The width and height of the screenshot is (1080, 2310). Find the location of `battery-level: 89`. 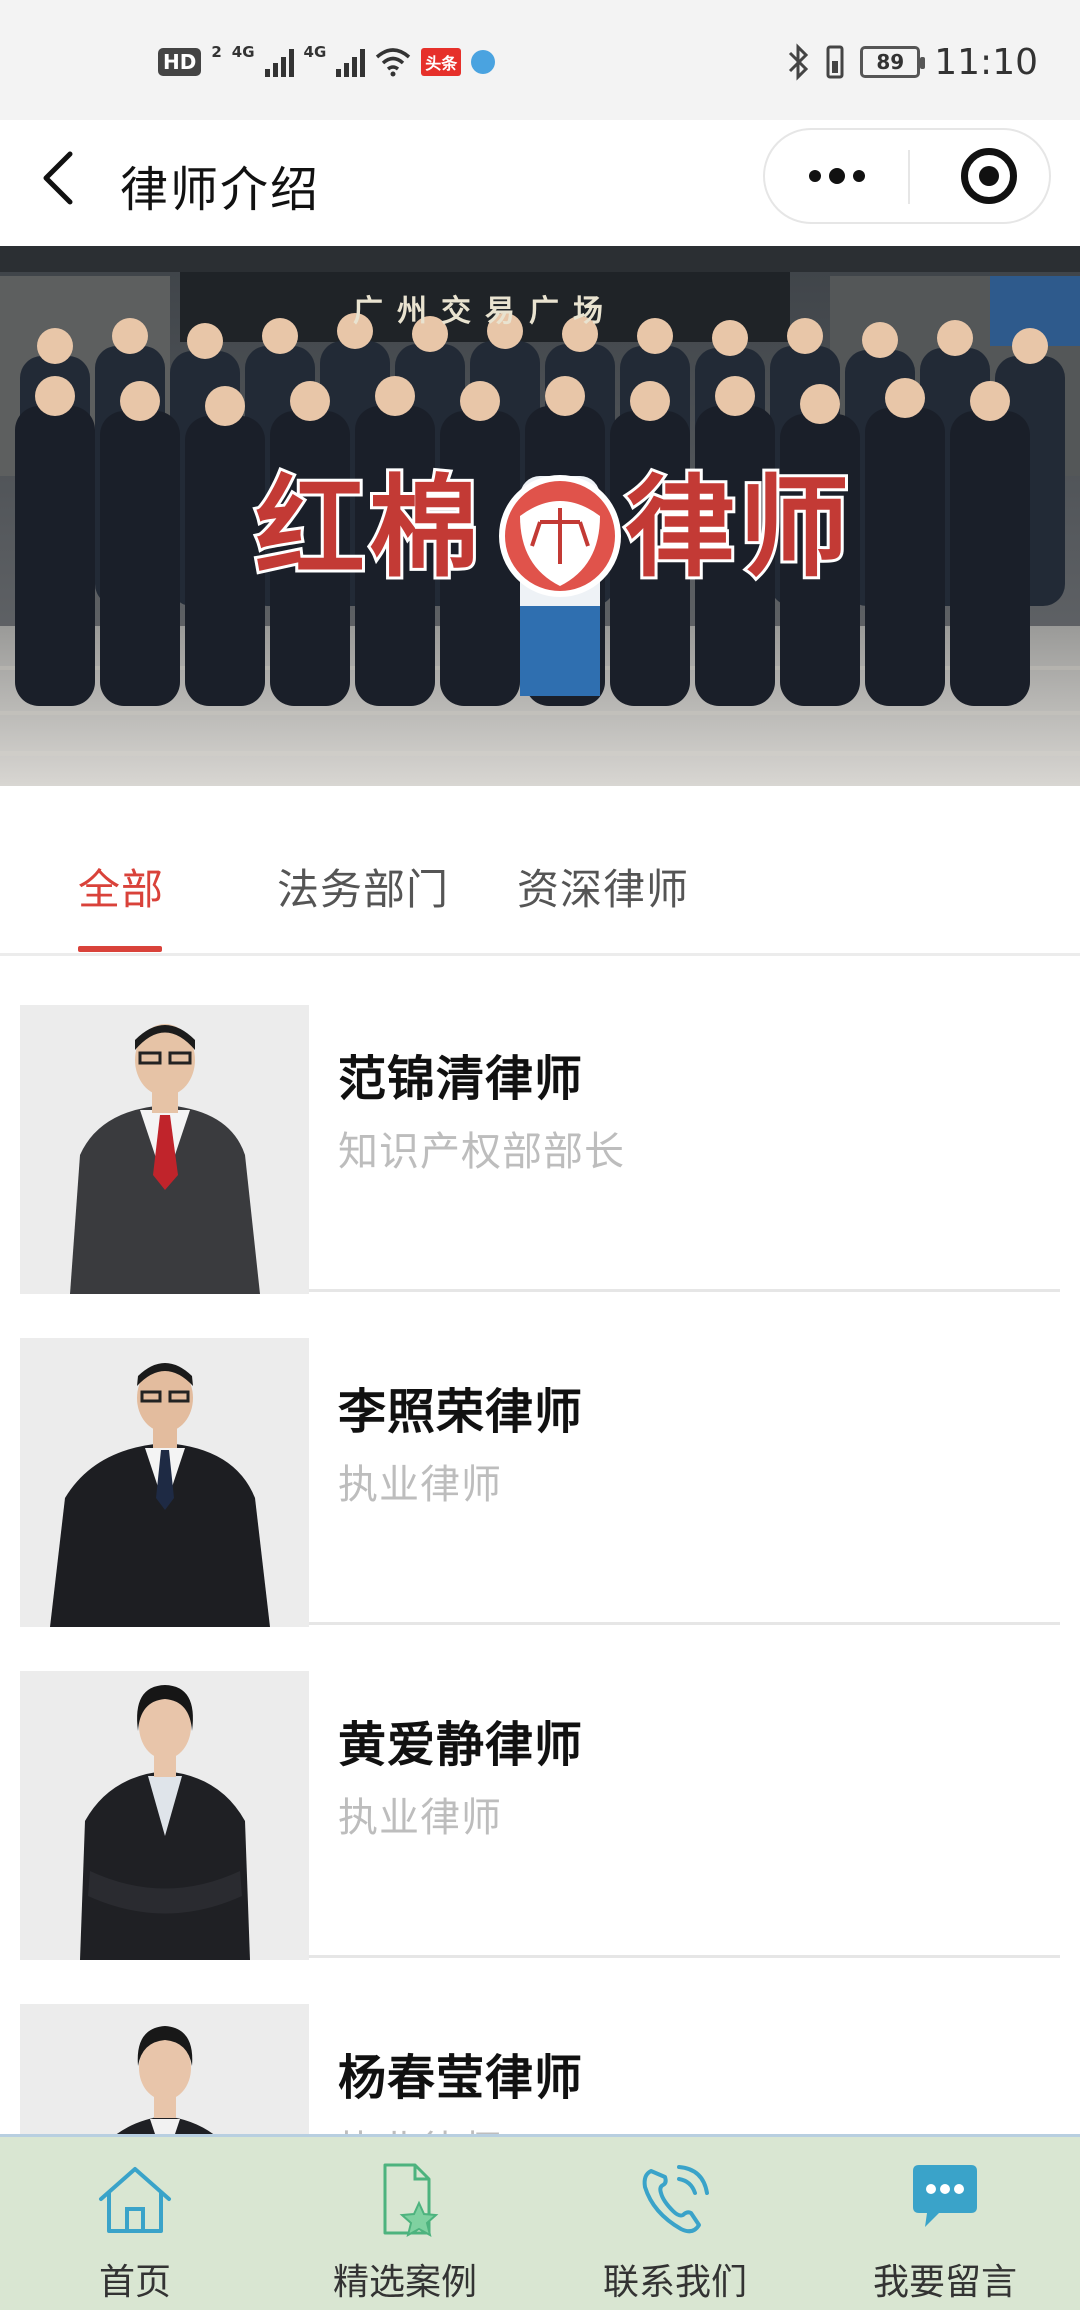

battery-level: 89 is located at coordinates (890, 62).